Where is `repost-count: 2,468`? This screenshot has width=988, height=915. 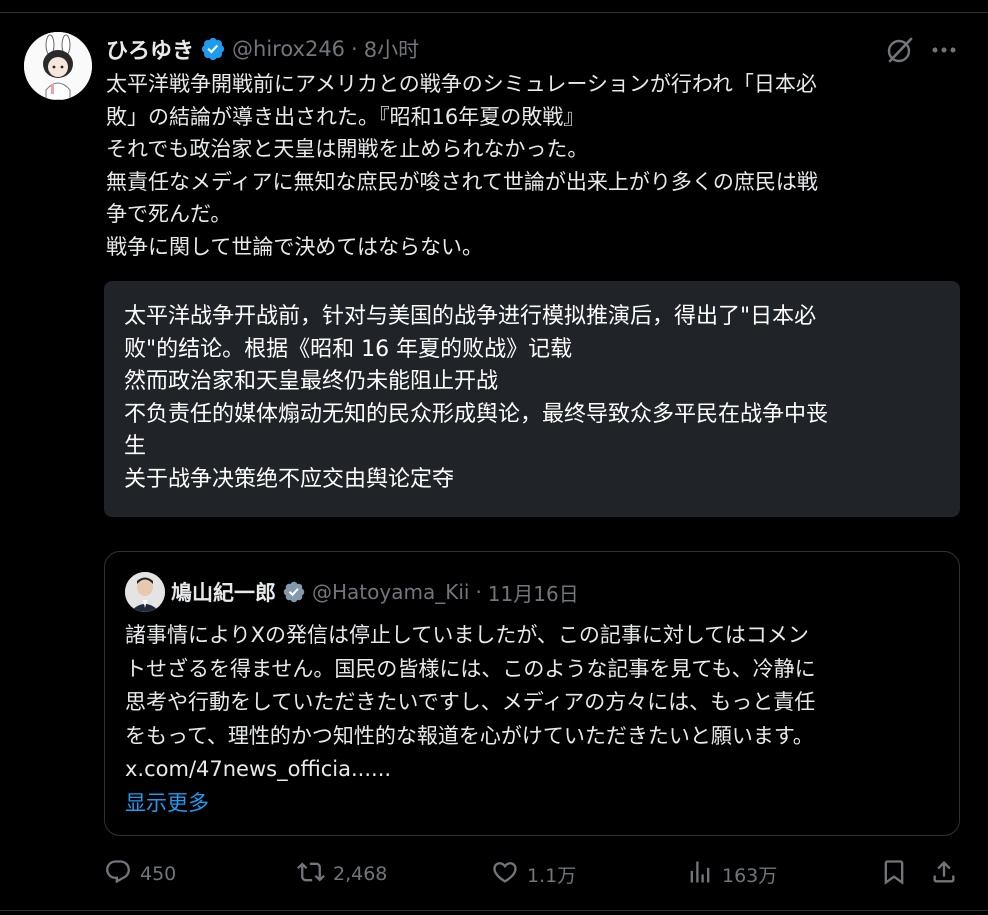
repost-count: 2,468 is located at coordinates (360, 874).